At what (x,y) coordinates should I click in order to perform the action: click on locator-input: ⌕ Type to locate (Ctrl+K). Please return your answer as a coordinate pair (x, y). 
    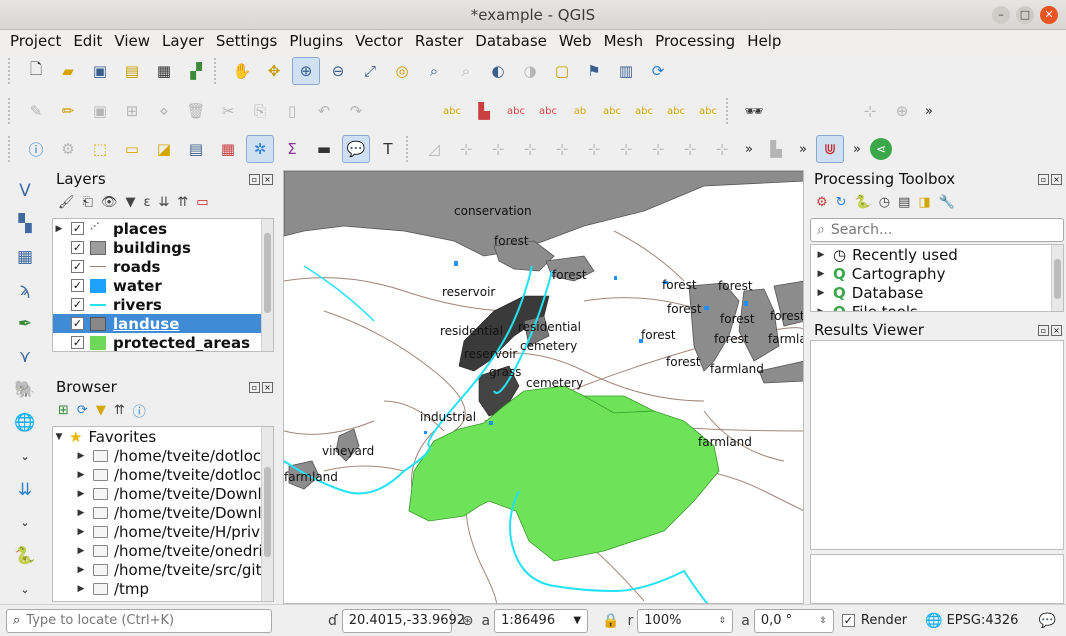
    Looking at the image, I should click on (139, 620).